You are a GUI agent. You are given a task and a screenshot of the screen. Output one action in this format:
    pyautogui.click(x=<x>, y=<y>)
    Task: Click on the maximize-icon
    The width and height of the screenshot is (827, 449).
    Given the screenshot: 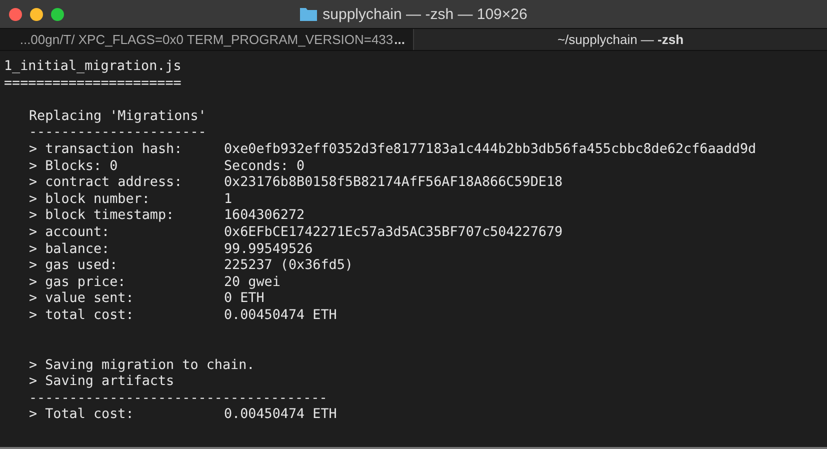 What is the action you would take?
    pyautogui.click(x=57, y=14)
    